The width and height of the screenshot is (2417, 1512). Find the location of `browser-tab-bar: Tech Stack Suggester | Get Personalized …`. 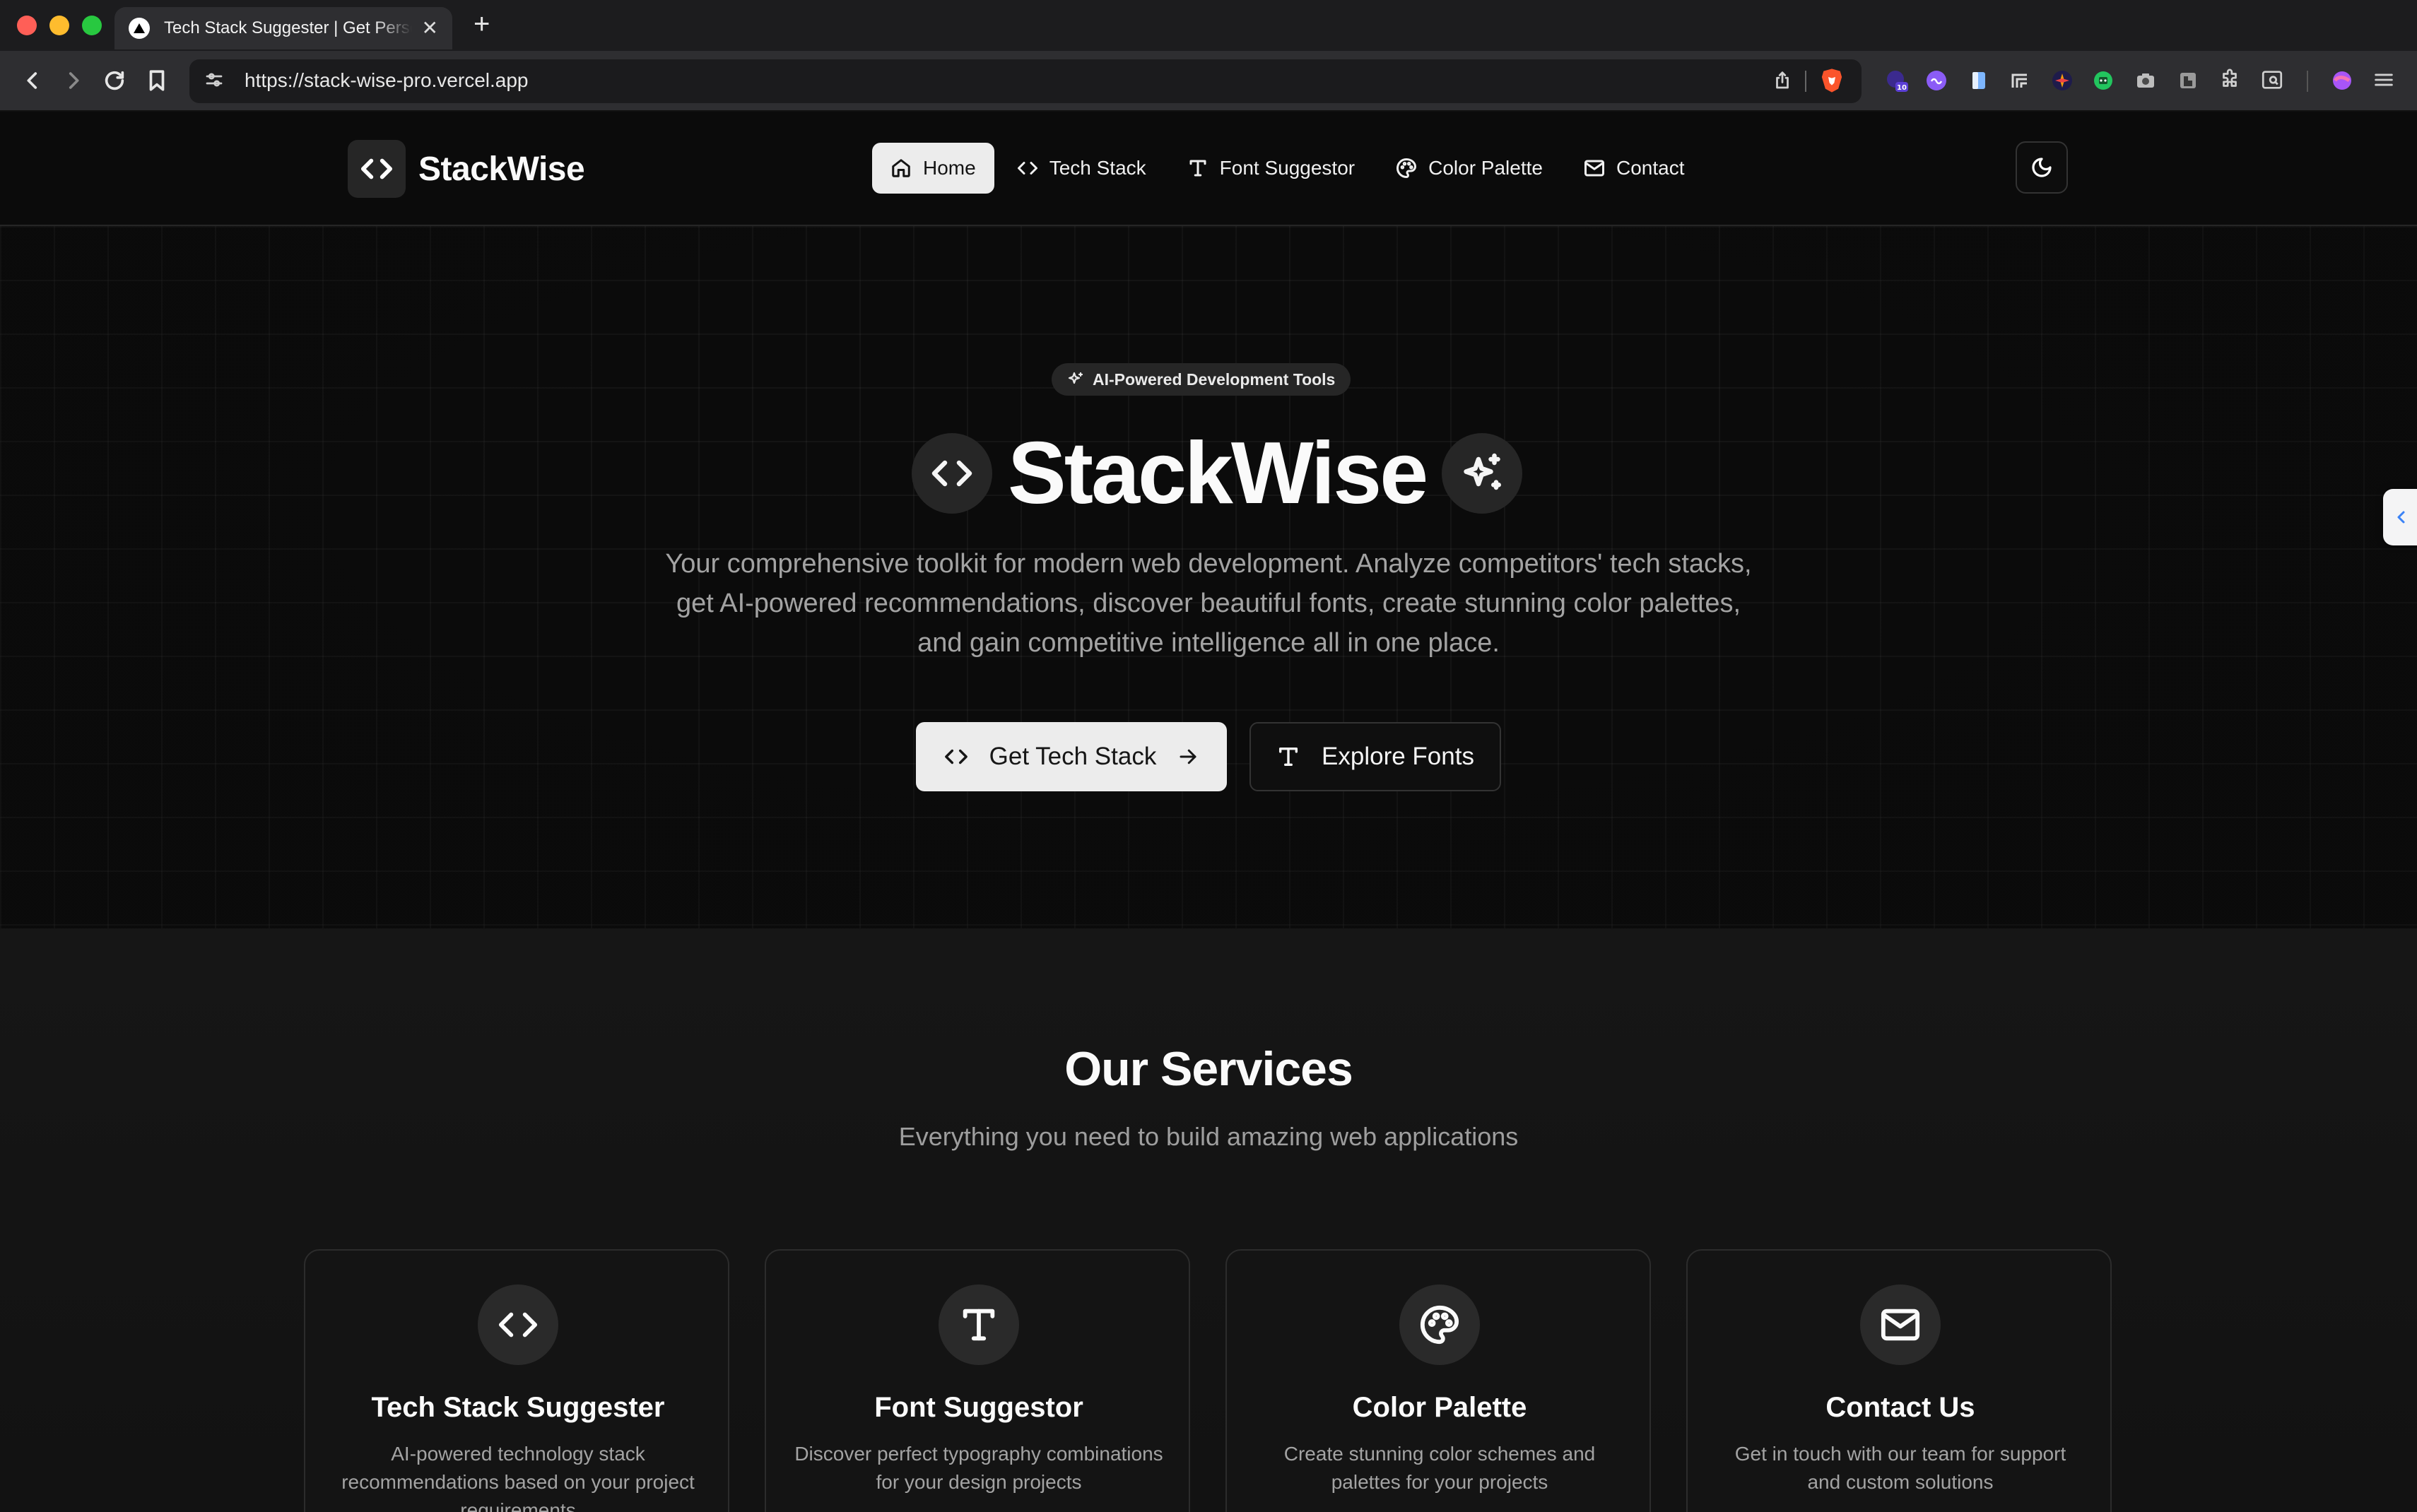

browser-tab-bar: Tech Stack Suggester | Get Personalized … is located at coordinates (1208, 25).